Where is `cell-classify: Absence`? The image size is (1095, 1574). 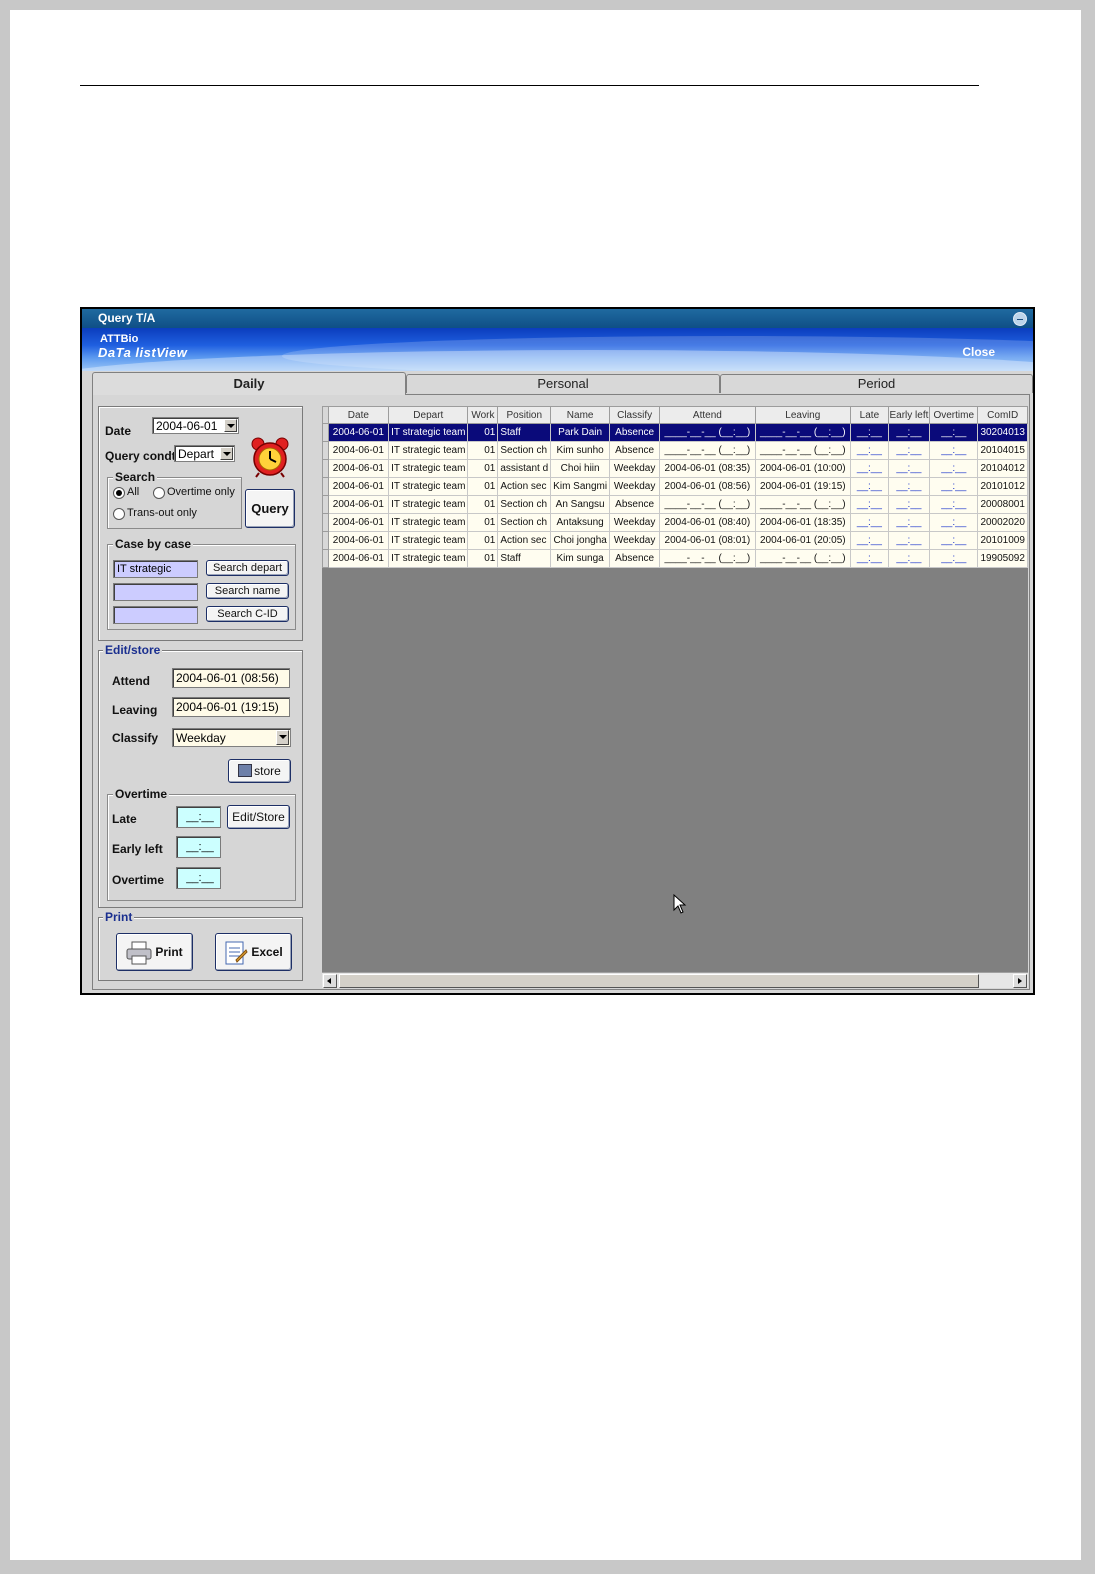
cell-classify: Absence is located at coordinates (635, 504).